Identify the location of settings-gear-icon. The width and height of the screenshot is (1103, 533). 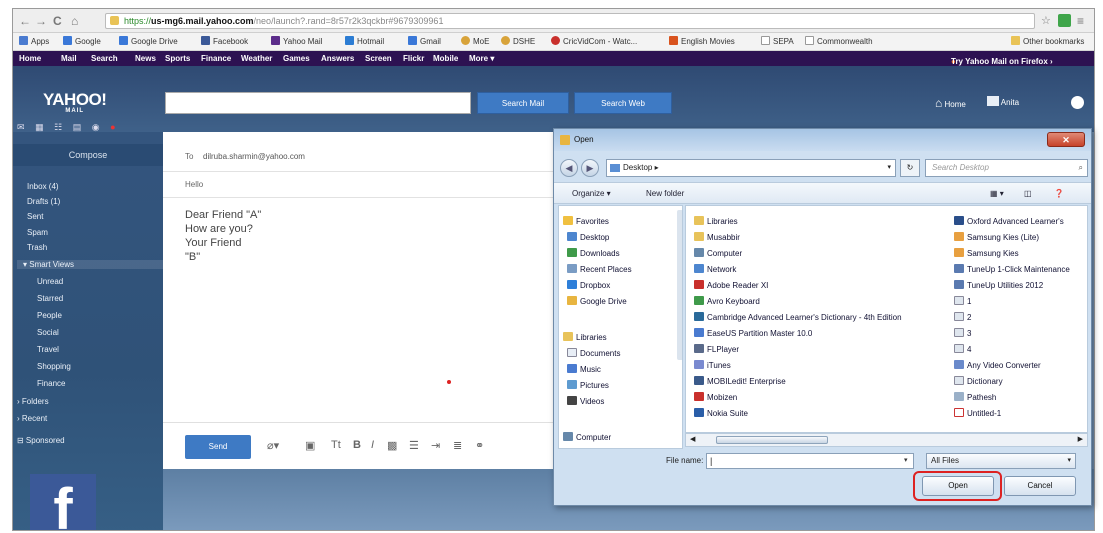
(1077, 102).